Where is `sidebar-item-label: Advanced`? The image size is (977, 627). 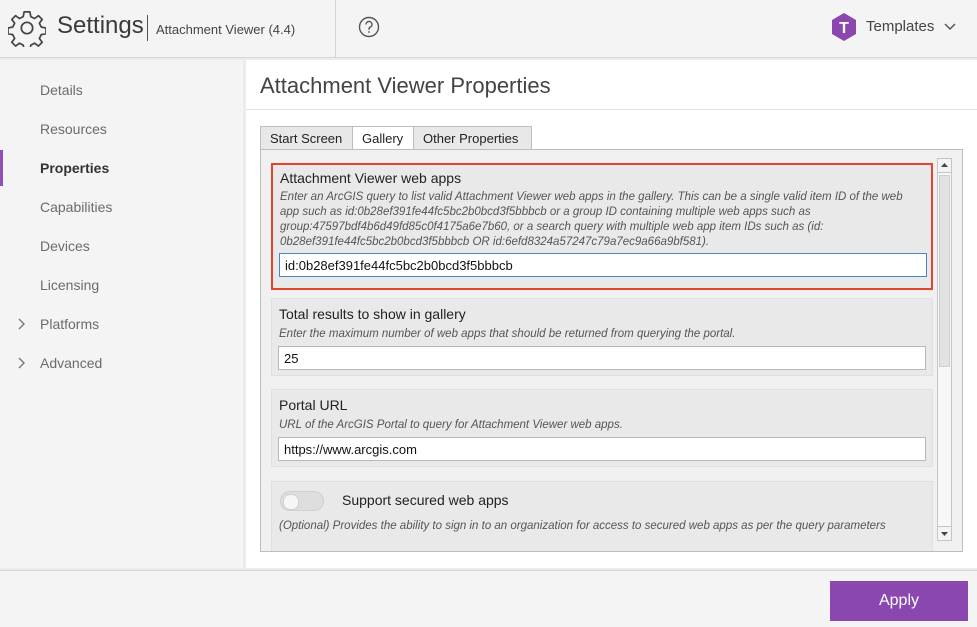 sidebar-item-label: Advanced is located at coordinates (71, 363).